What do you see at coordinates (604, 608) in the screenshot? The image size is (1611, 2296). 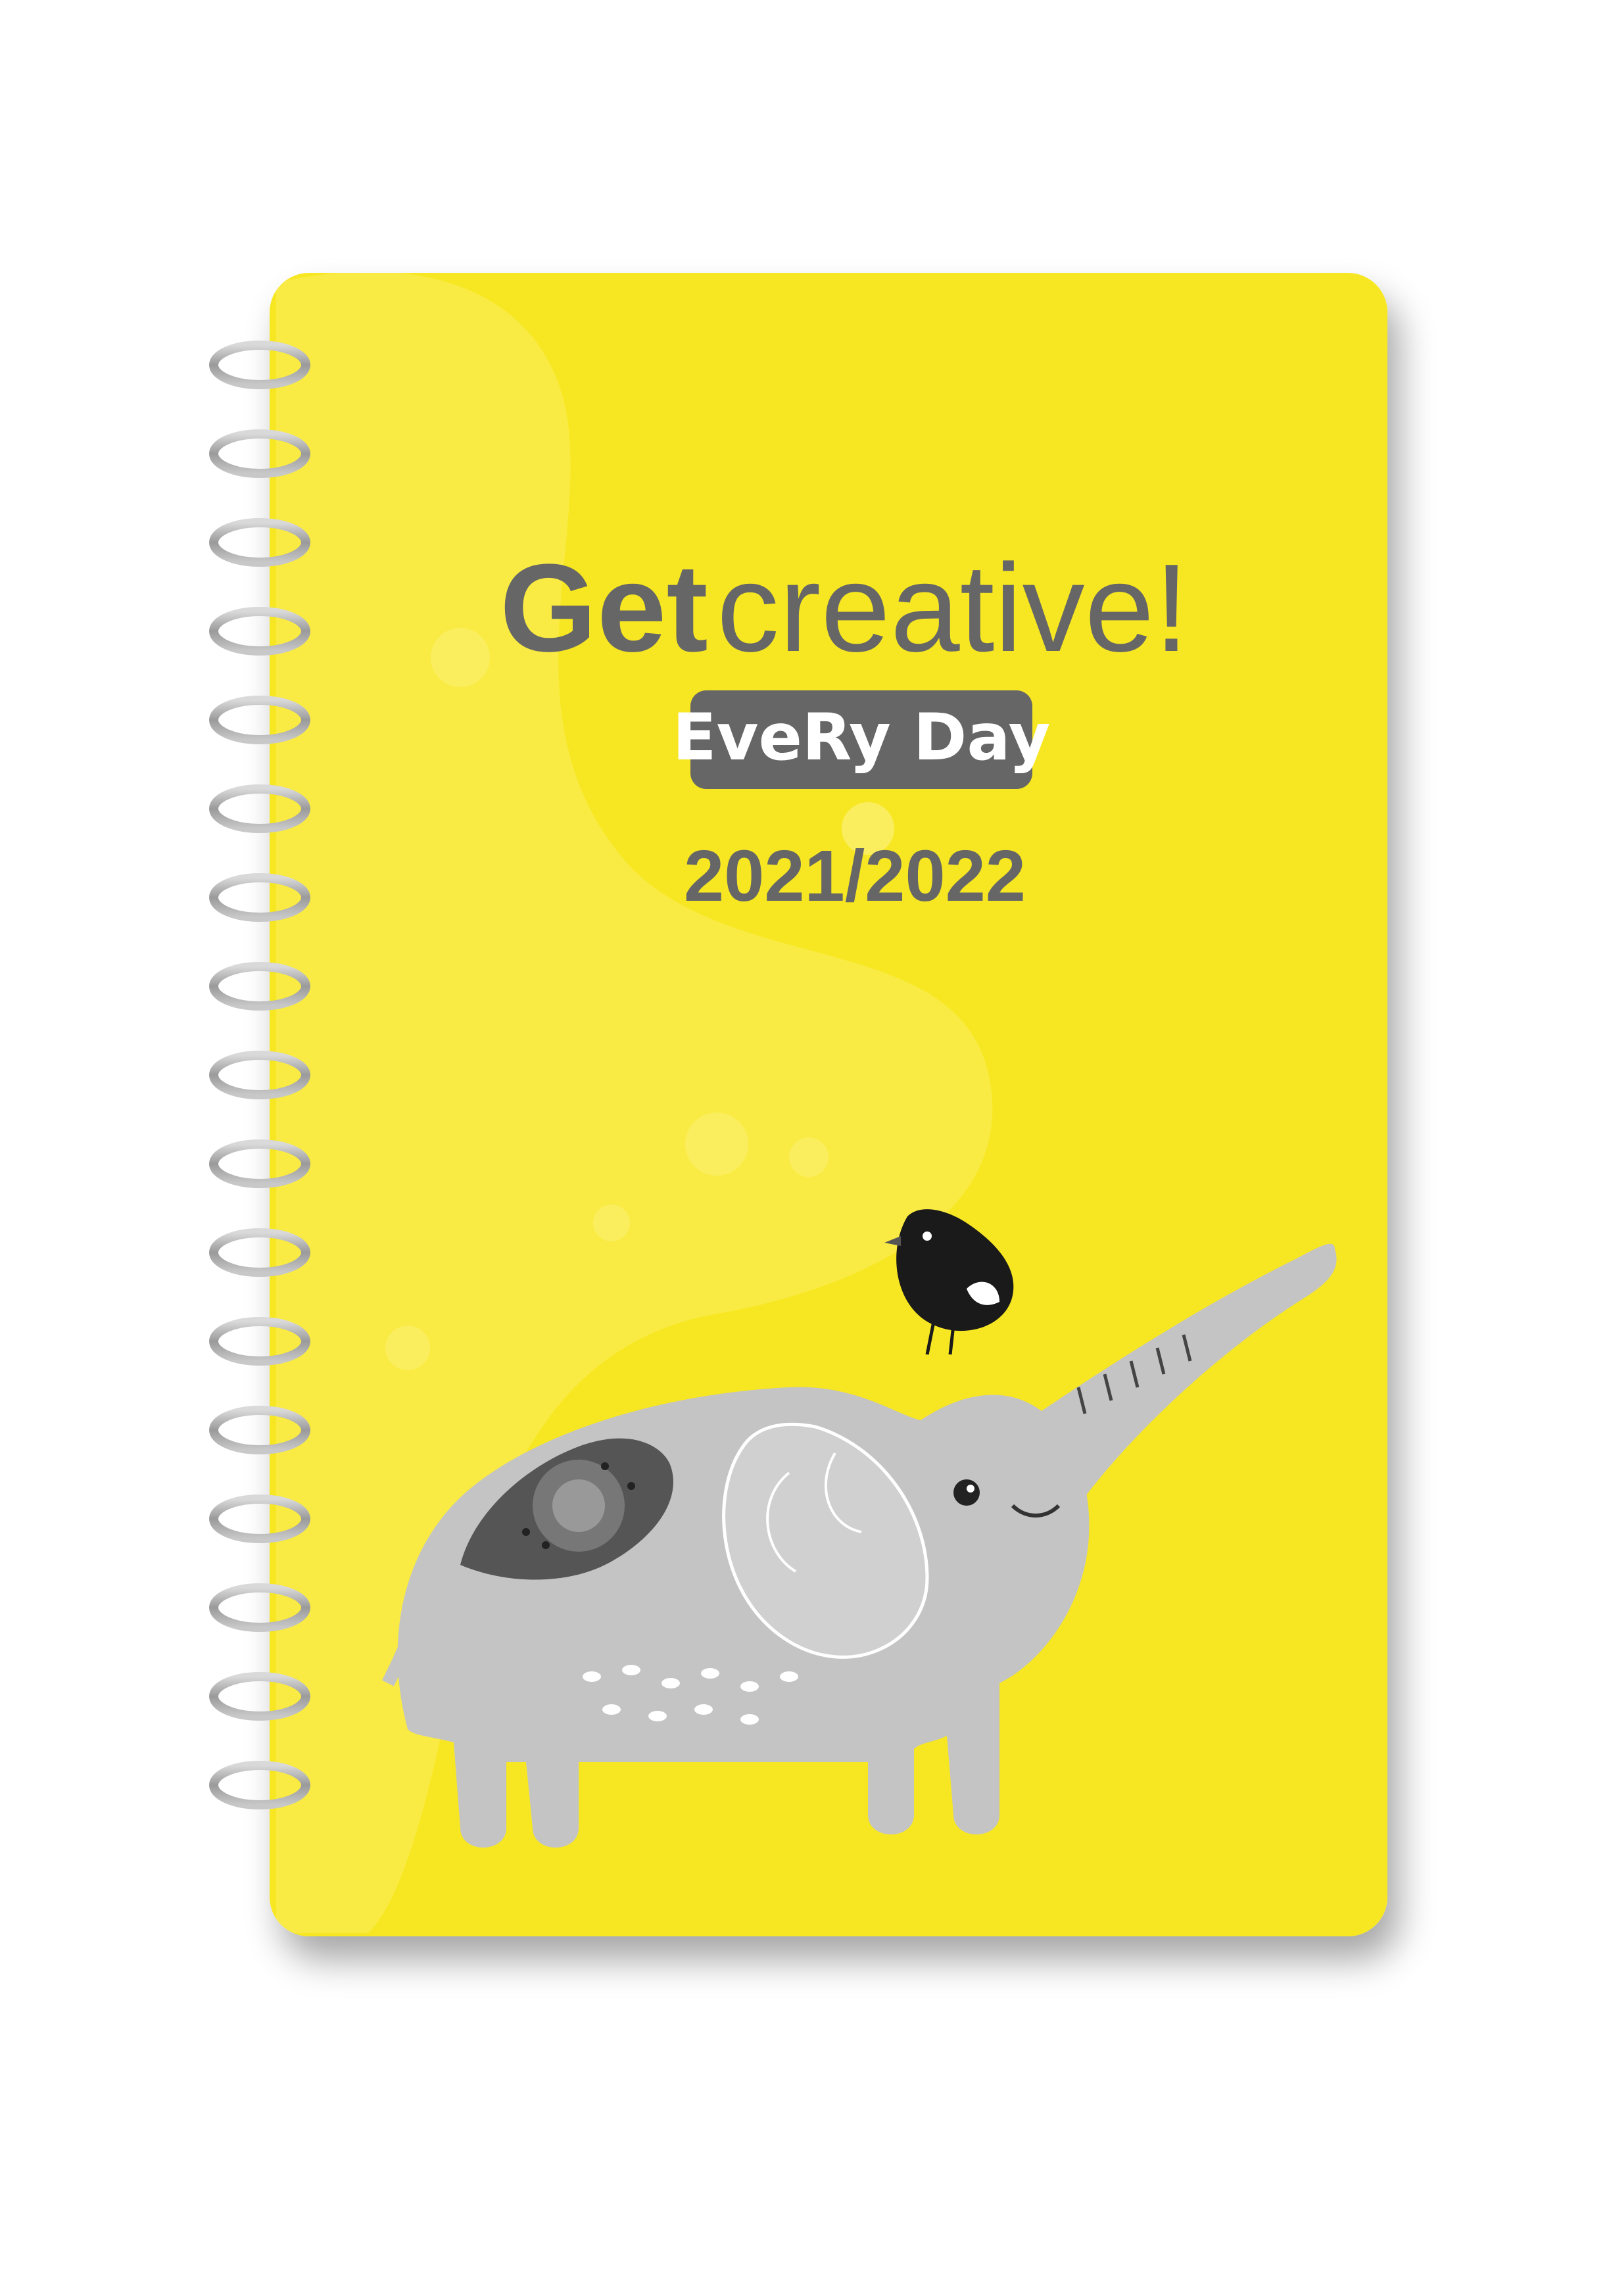 I see `title-bold: Get` at bounding box center [604, 608].